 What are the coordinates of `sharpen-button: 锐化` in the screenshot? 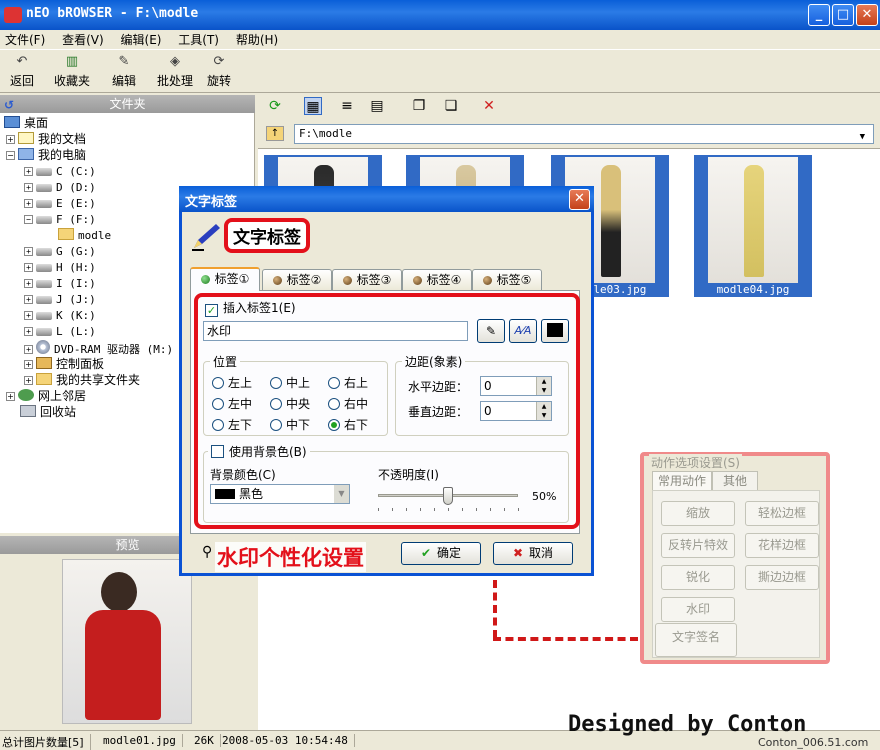 It's located at (698, 577).